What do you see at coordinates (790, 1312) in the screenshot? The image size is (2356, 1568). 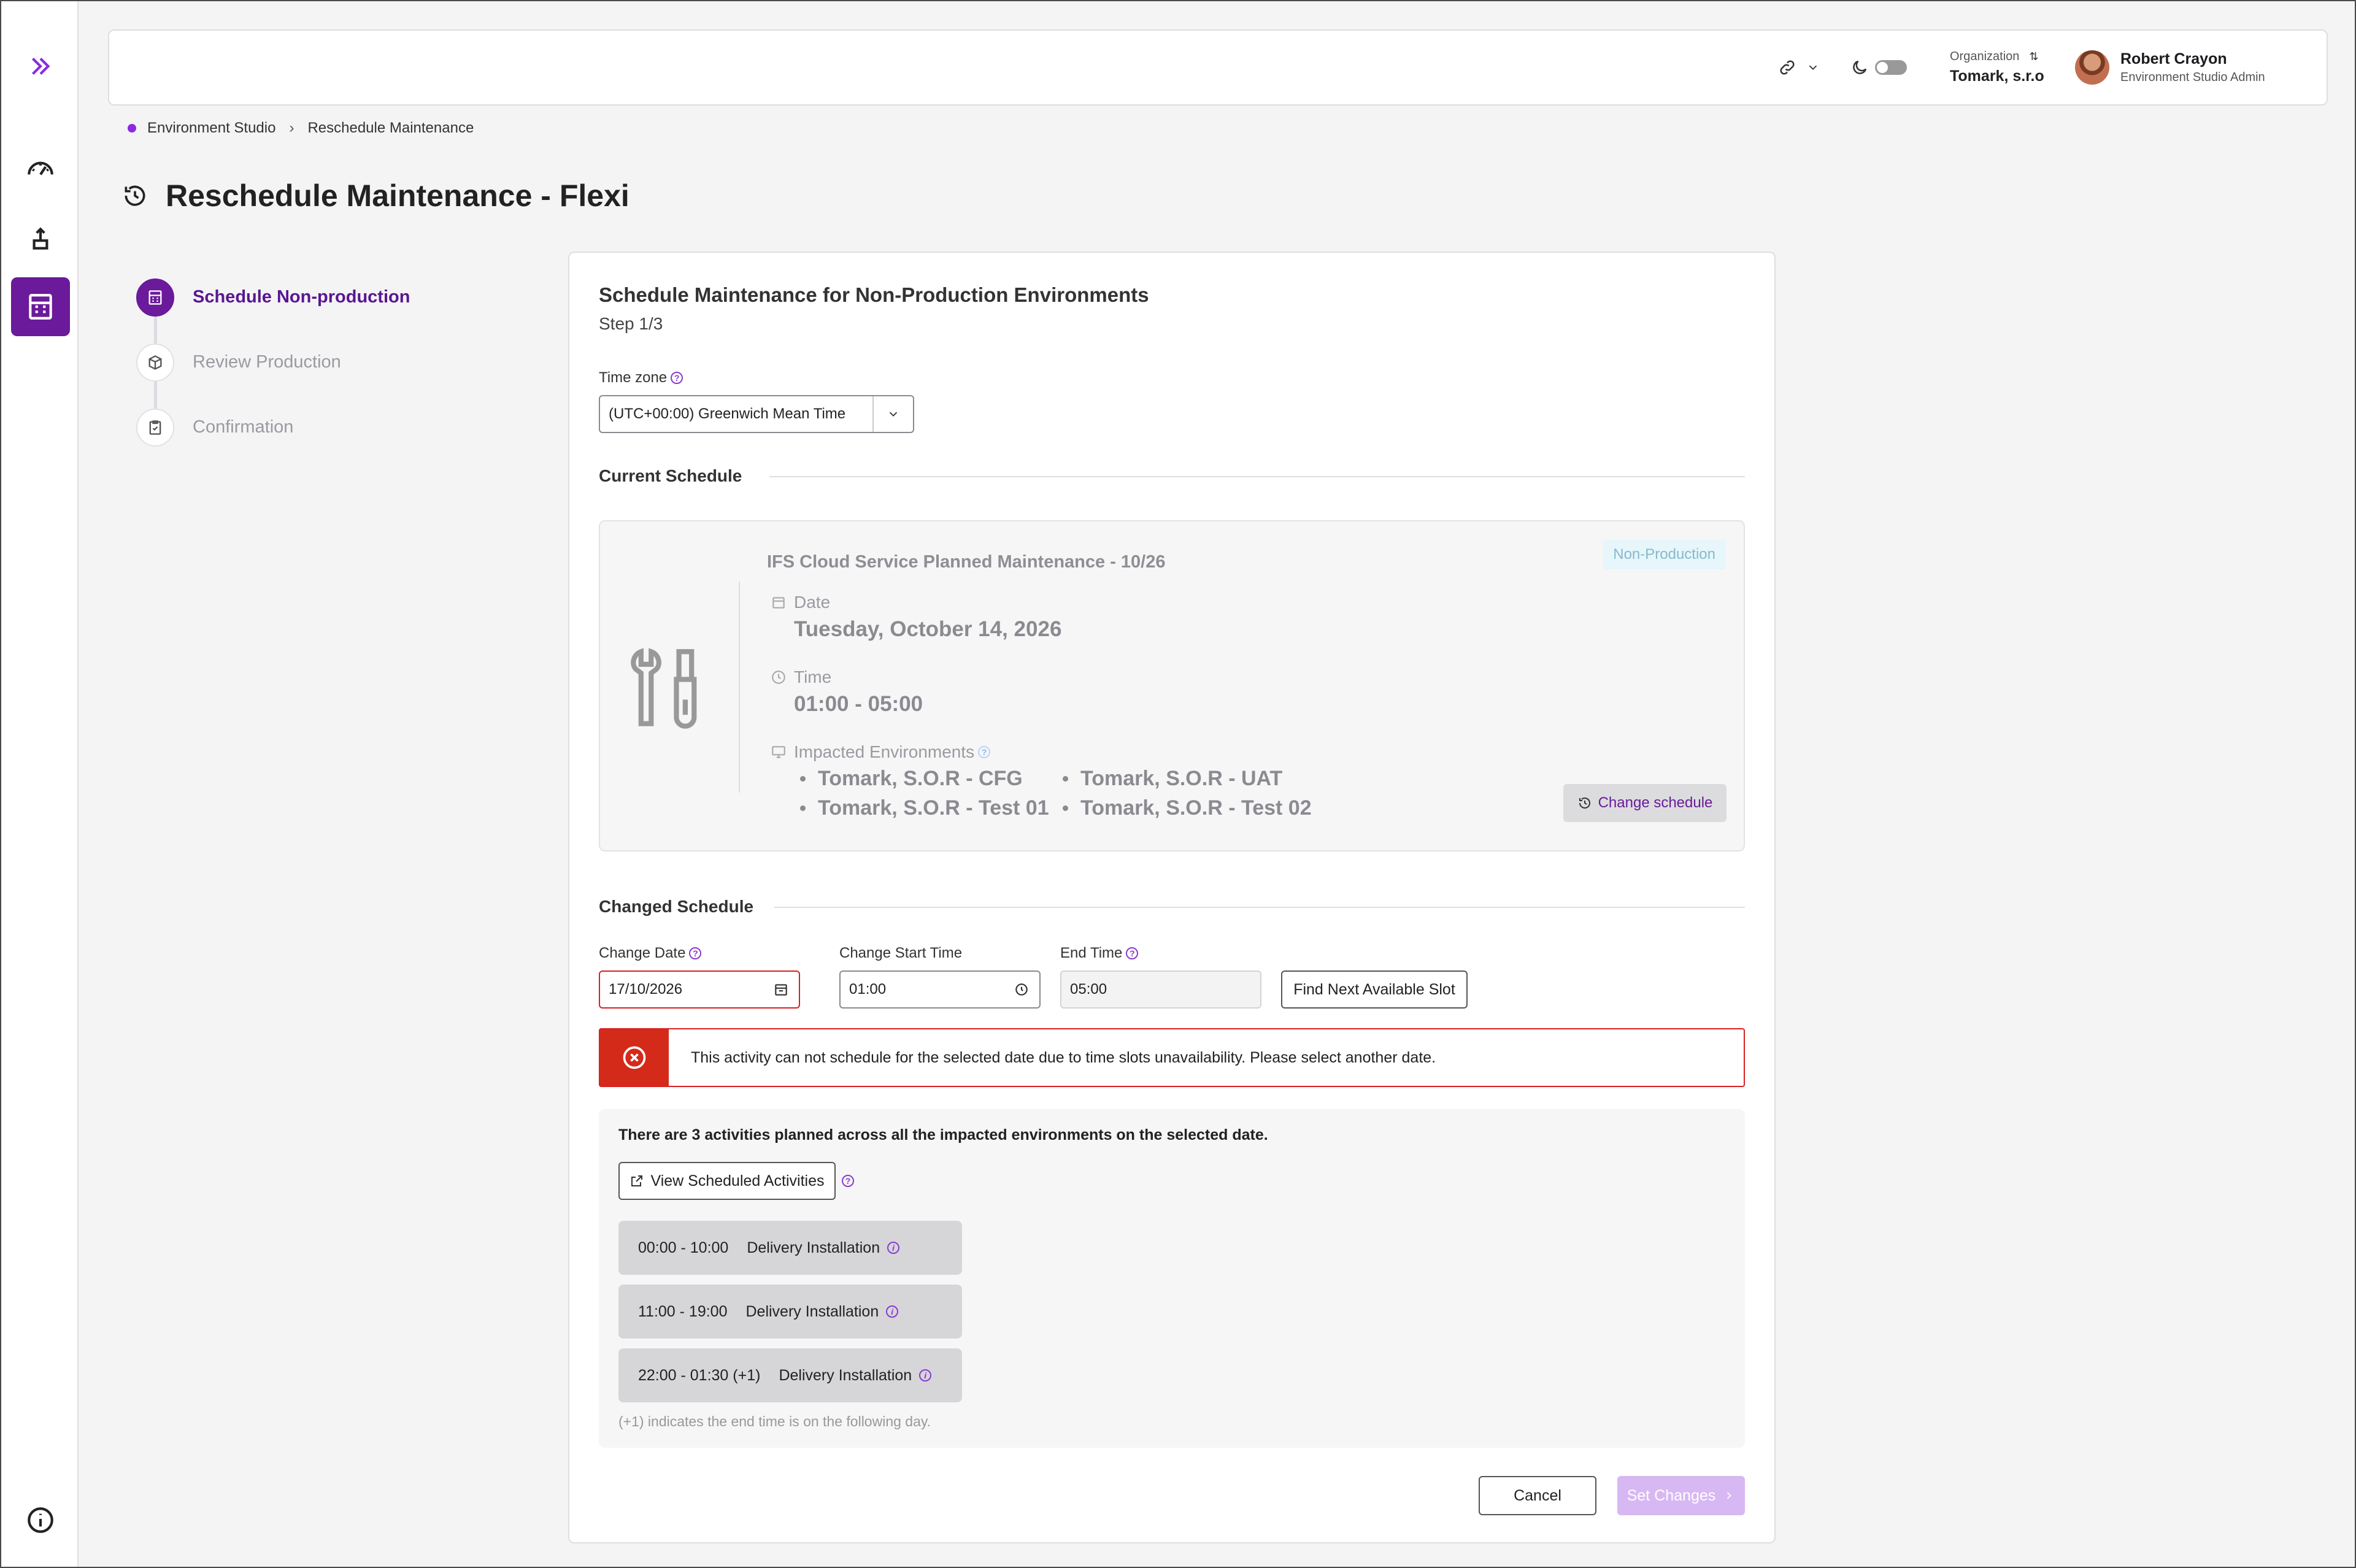 I see `activity-slot: 11:00 - 19:00 Delivery Installation i` at bounding box center [790, 1312].